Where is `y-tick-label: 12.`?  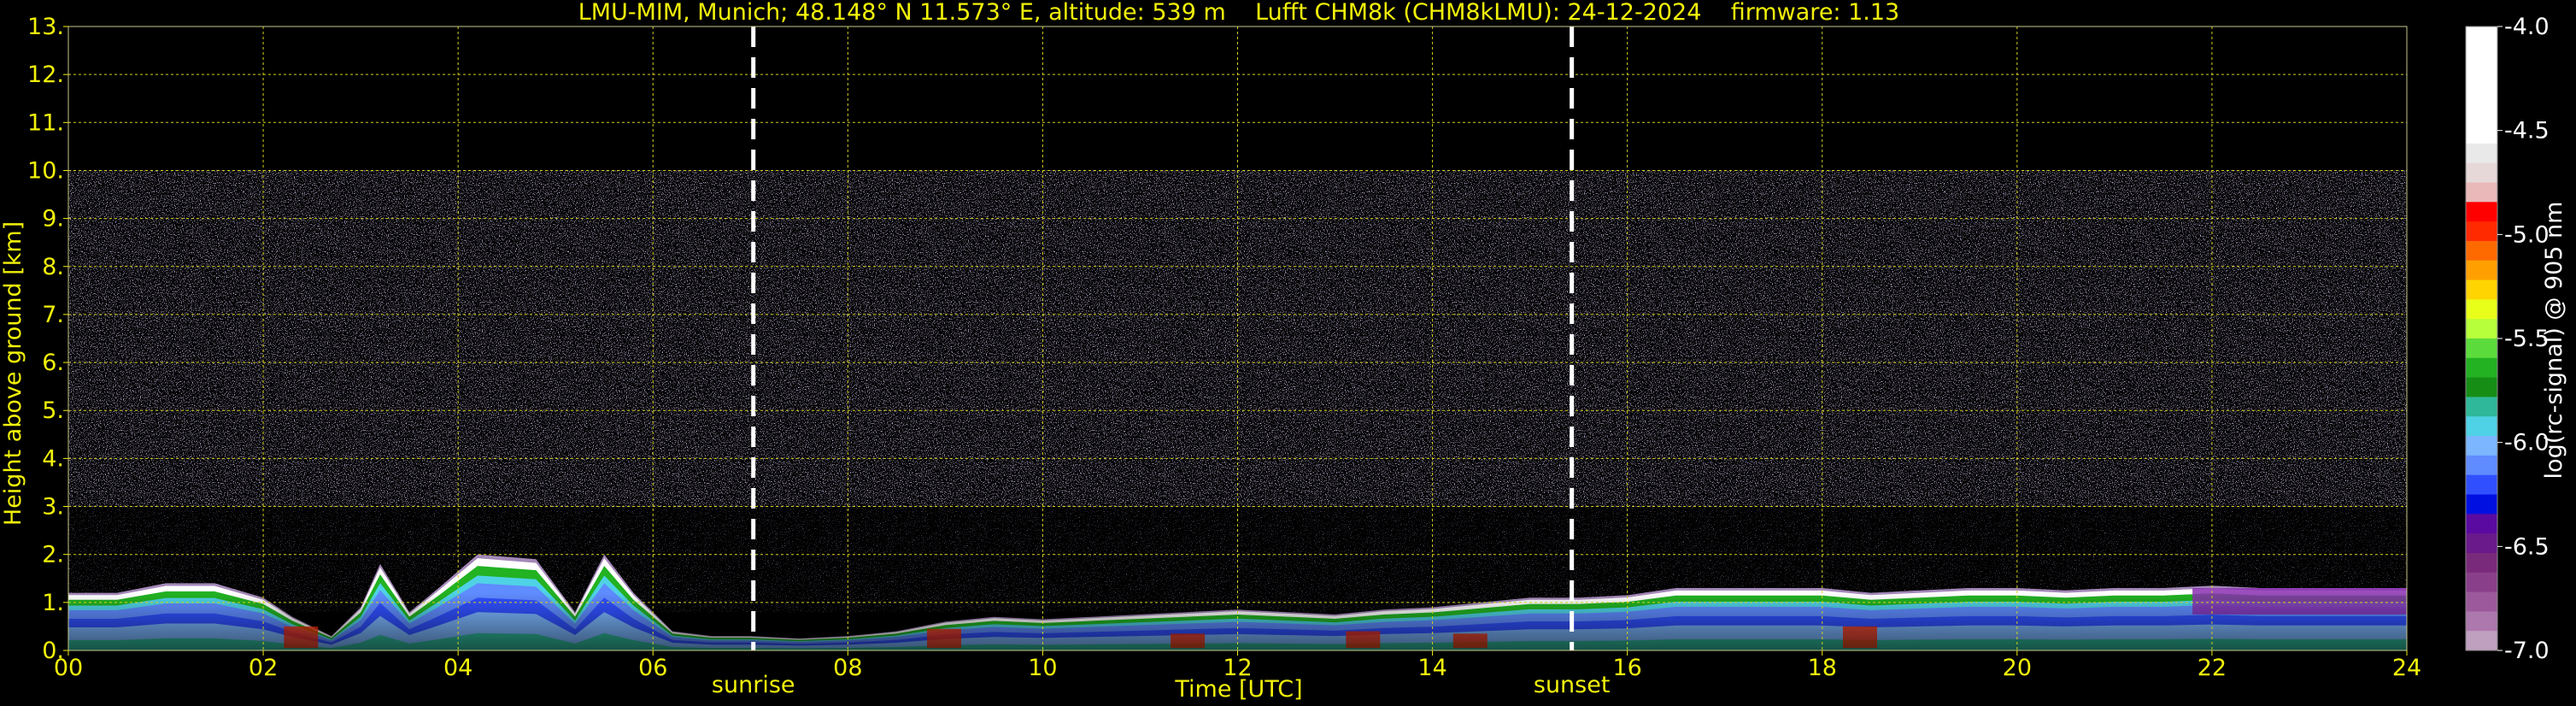 y-tick-label: 12. is located at coordinates (45, 75).